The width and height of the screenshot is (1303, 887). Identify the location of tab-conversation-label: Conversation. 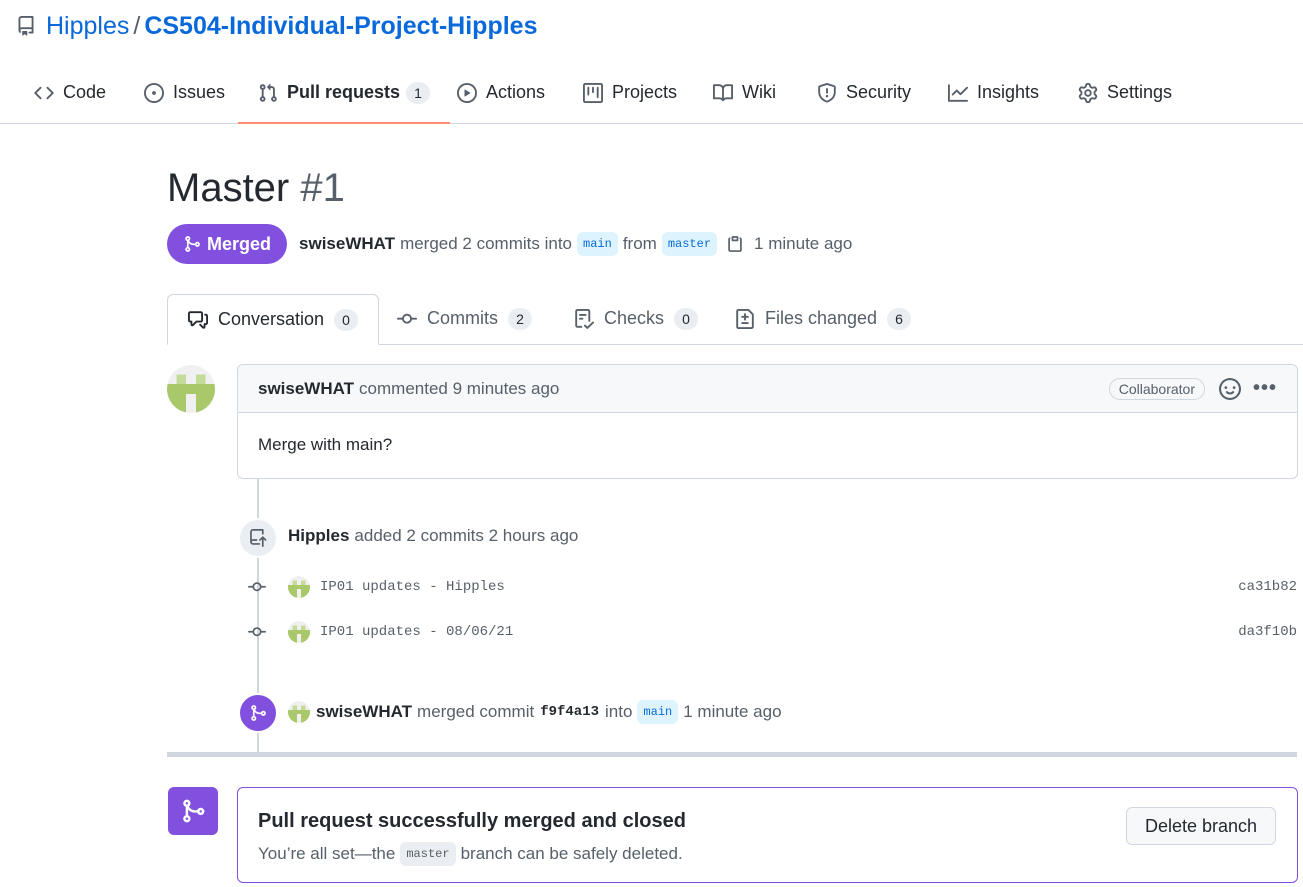
(271, 319).